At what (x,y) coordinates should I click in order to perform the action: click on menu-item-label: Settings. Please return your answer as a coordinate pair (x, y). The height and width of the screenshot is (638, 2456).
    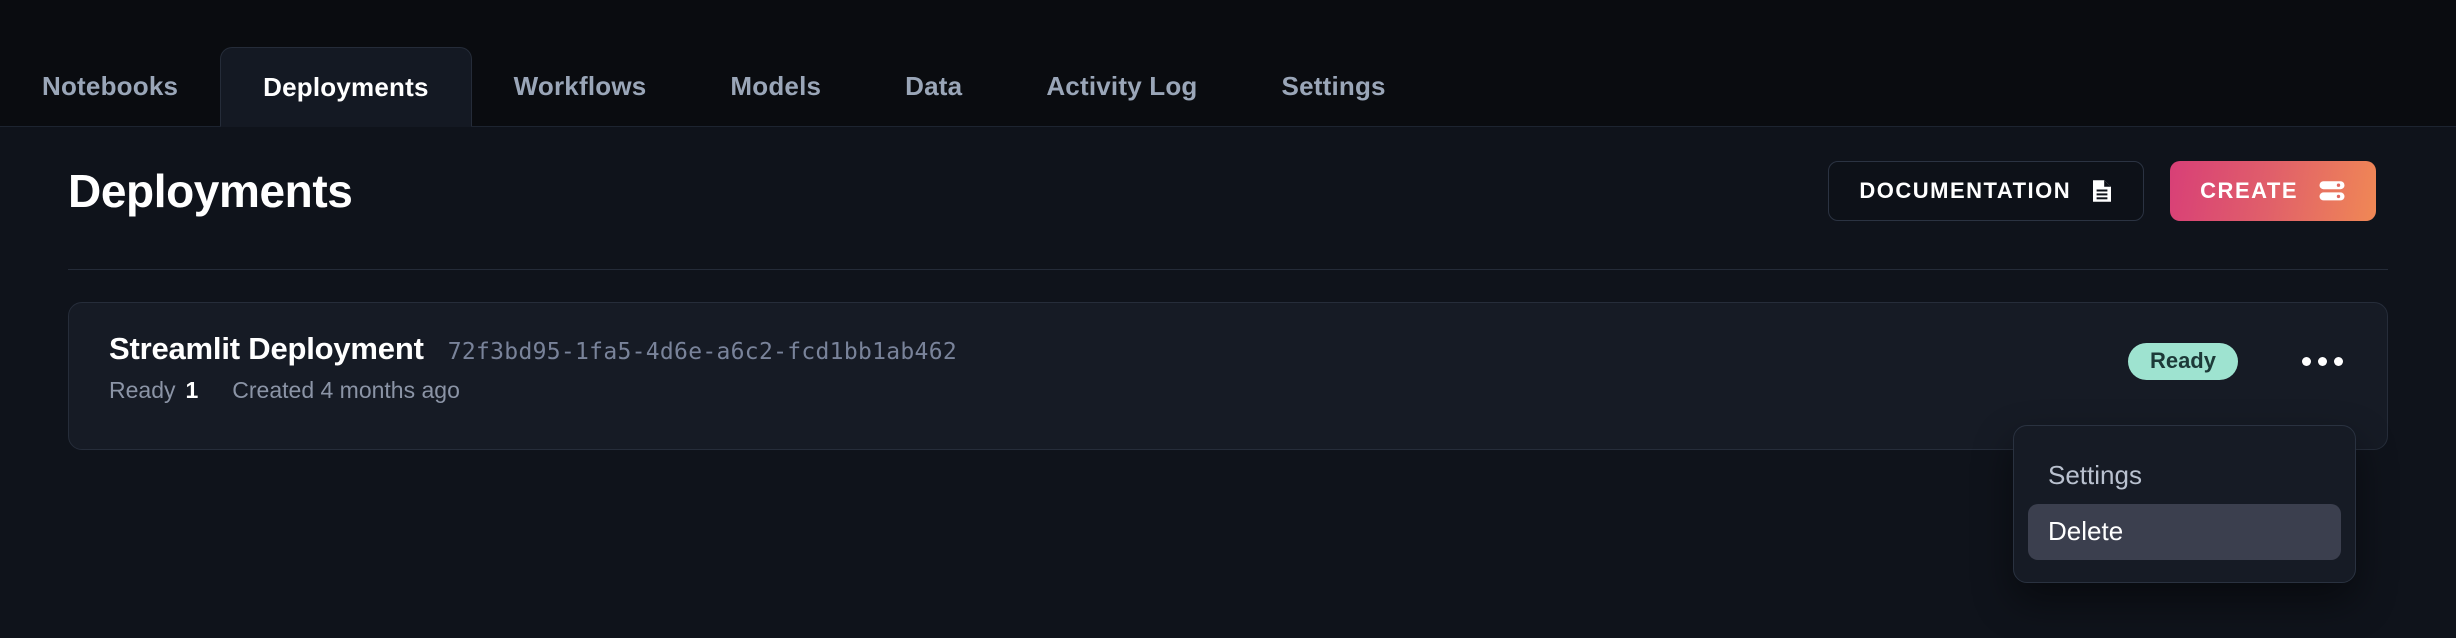
    Looking at the image, I should click on (2095, 475).